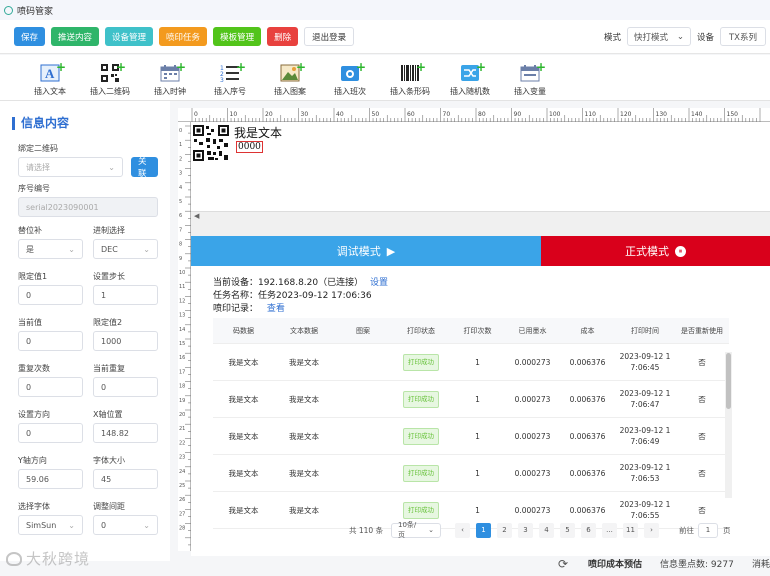  Describe the element at coordinates (276, 309) in the screenshot. I see `view-record-link: 查看` at that location.